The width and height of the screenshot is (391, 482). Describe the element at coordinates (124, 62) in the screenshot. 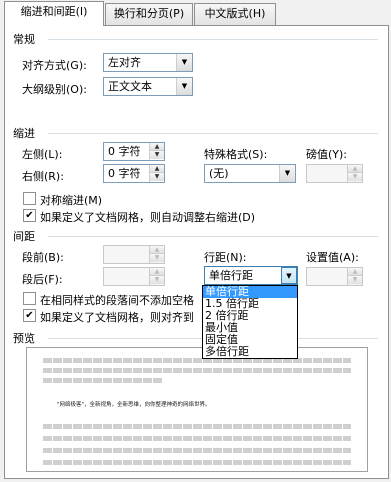

I see `alignment-value: 左对齐` at that location.